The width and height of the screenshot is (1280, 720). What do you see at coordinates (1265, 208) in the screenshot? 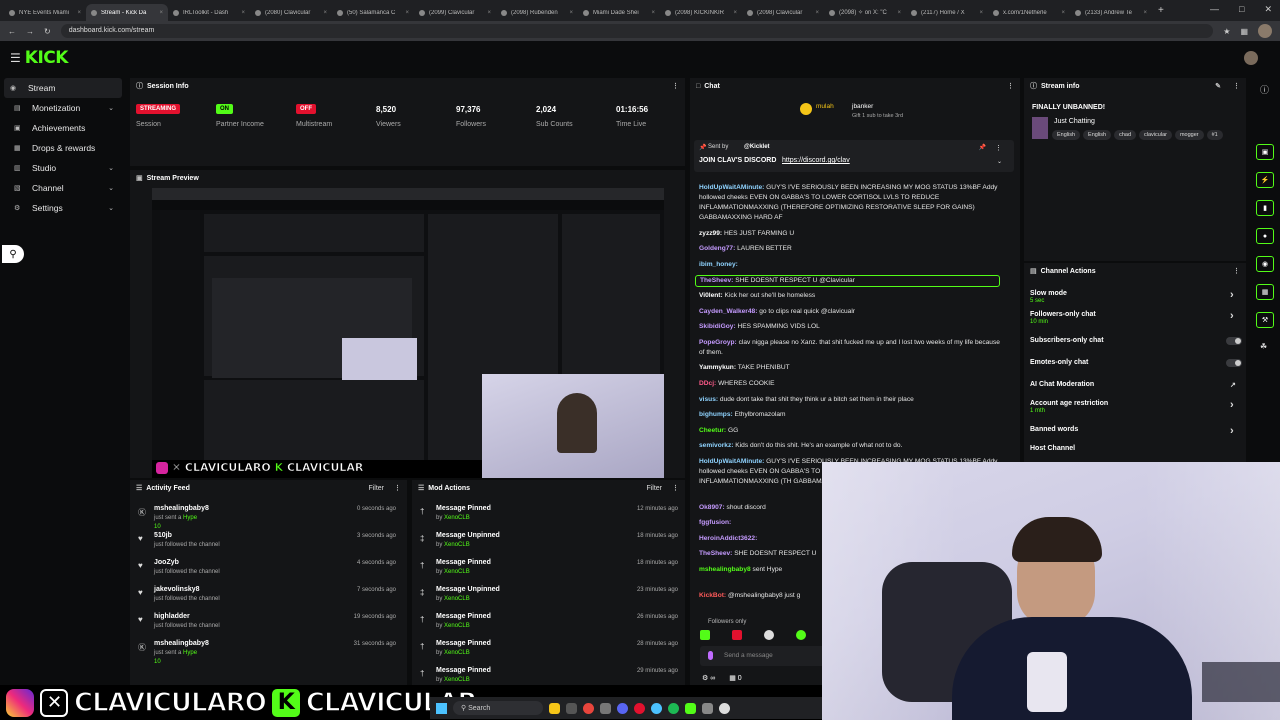
I see `clip-icon: ▮` at bounding box center [1265, 208].